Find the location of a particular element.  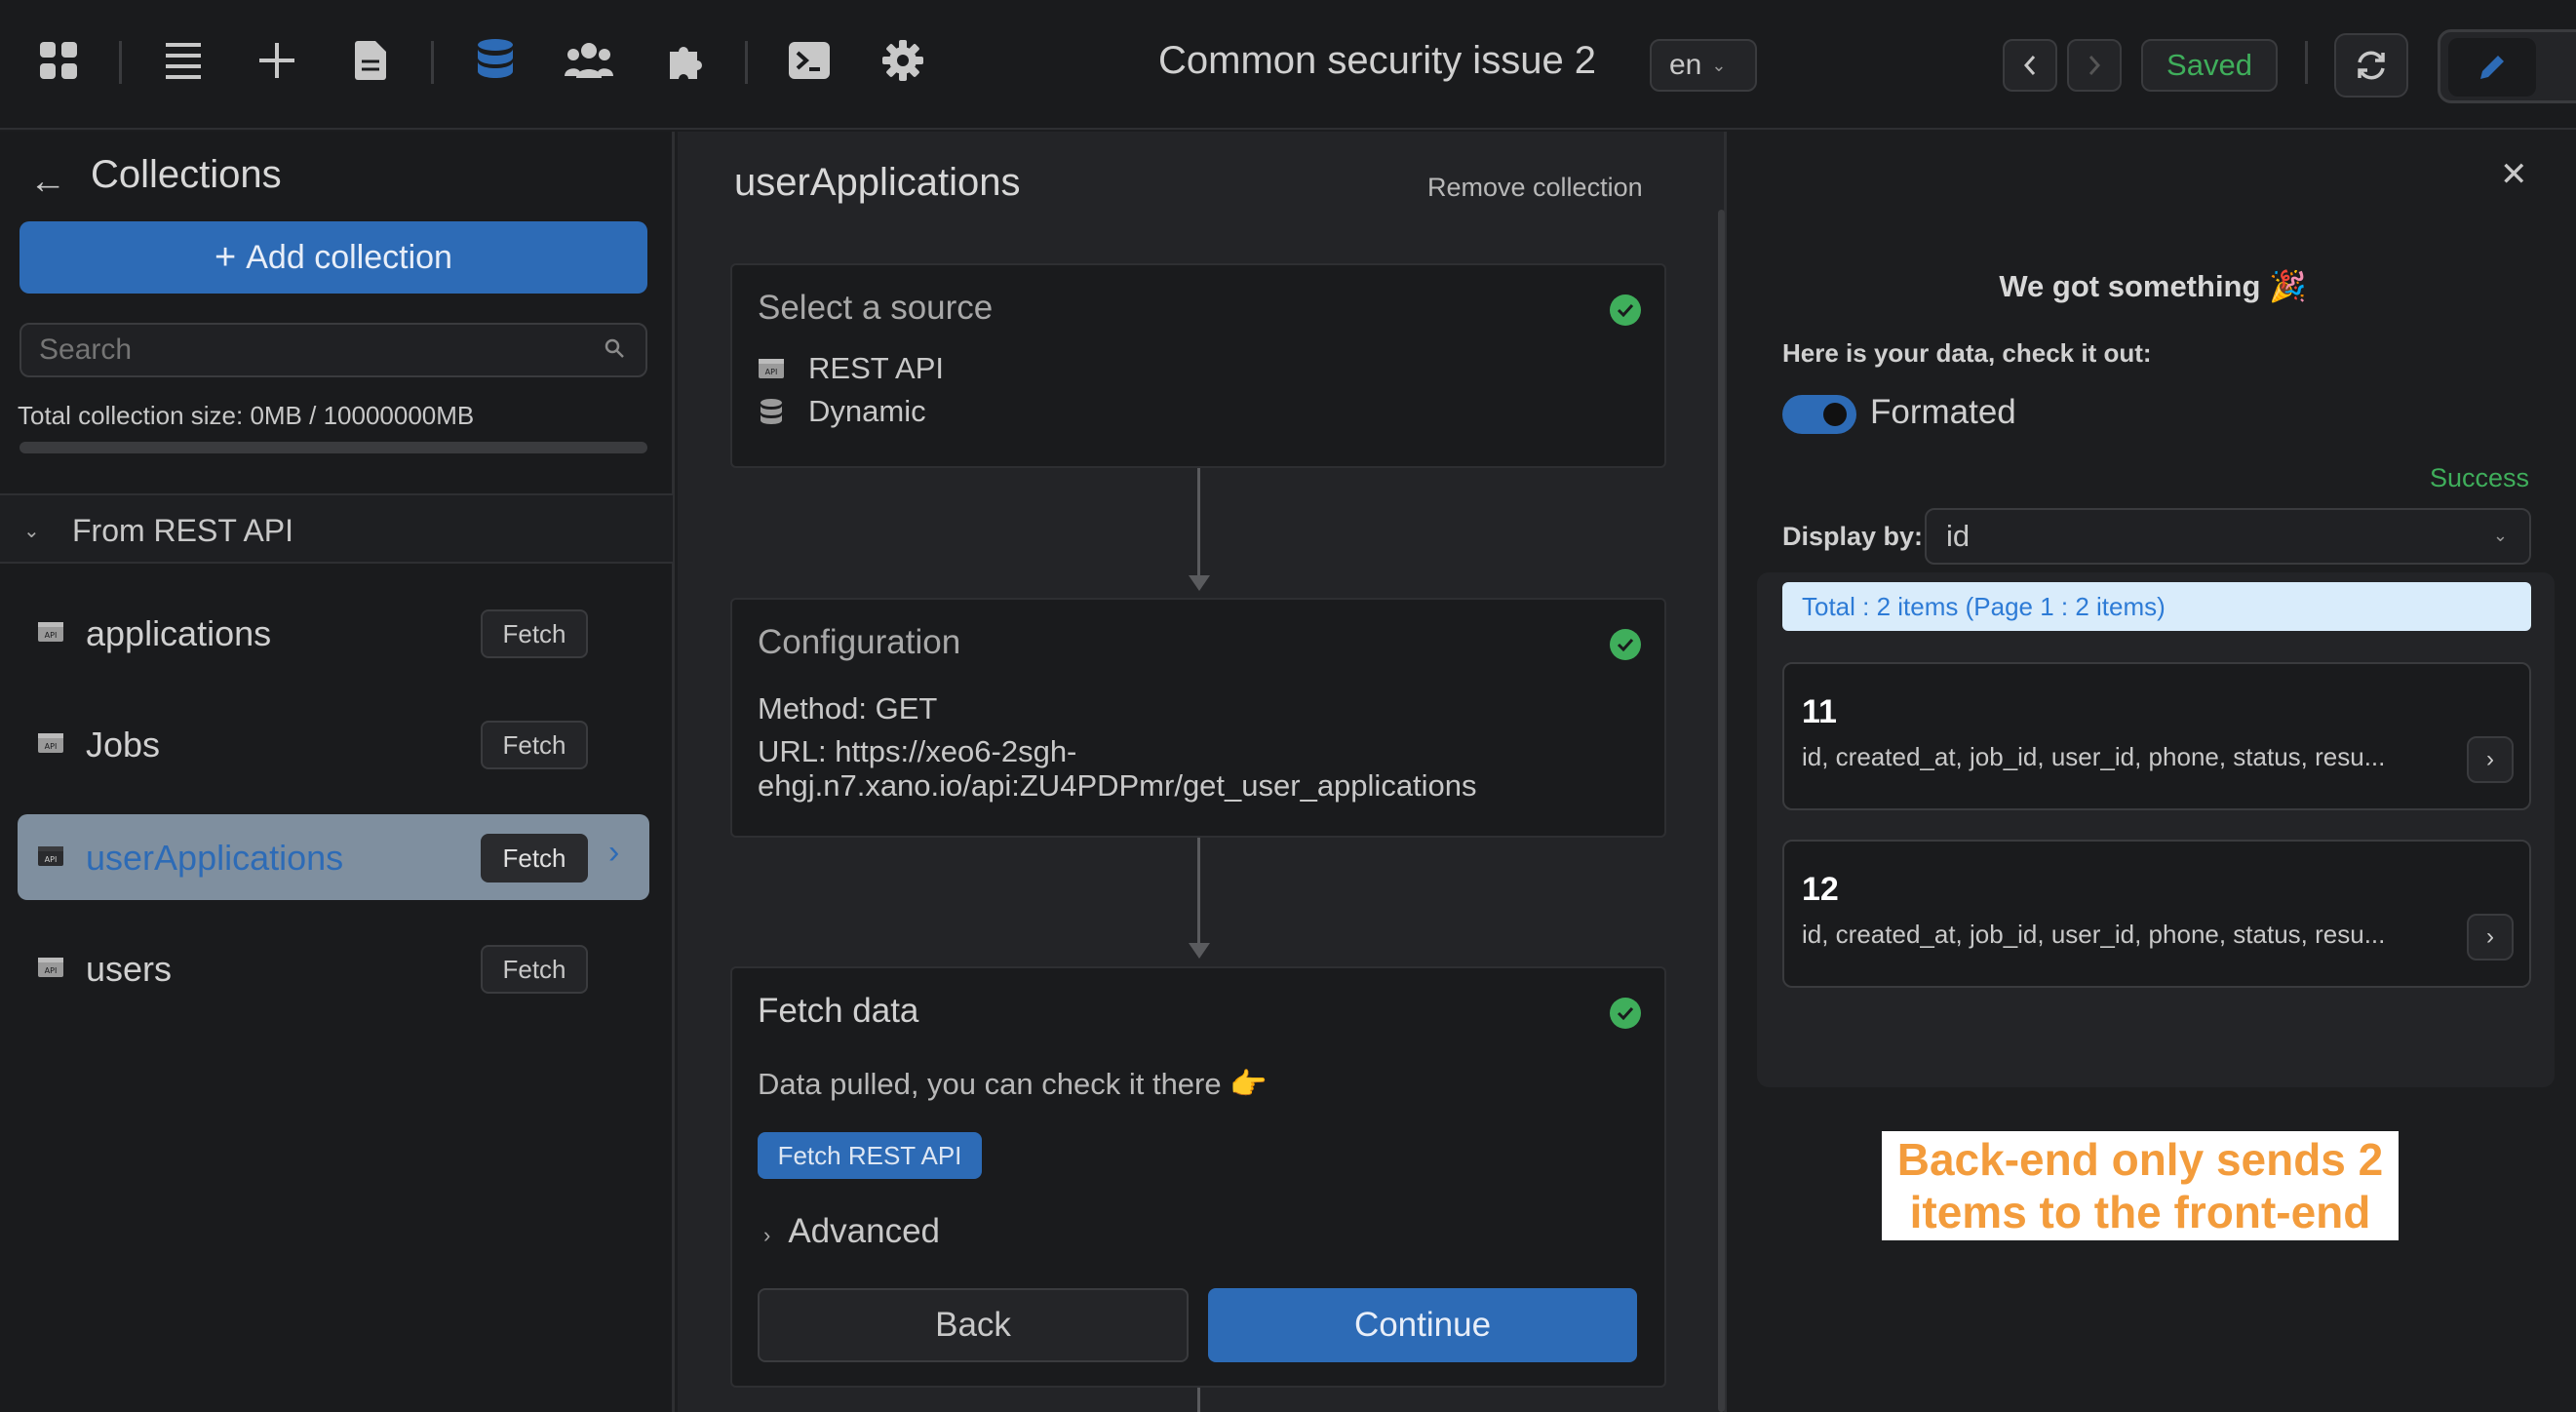

add-collection-label: Add collection is located at coordinates (349, 257).